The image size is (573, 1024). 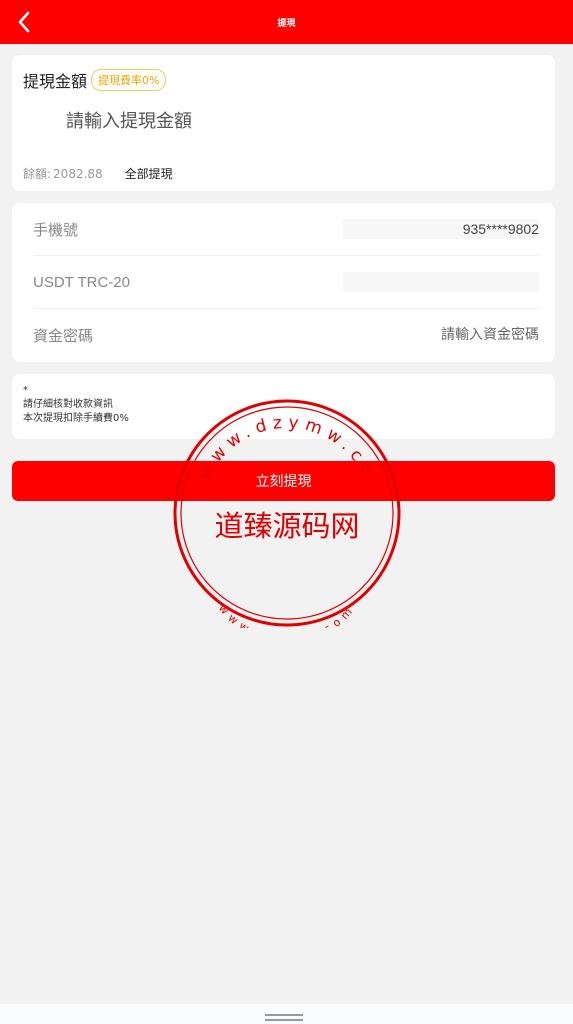 I want to click on phone-row: 手機號, so click(x=286, y=229).